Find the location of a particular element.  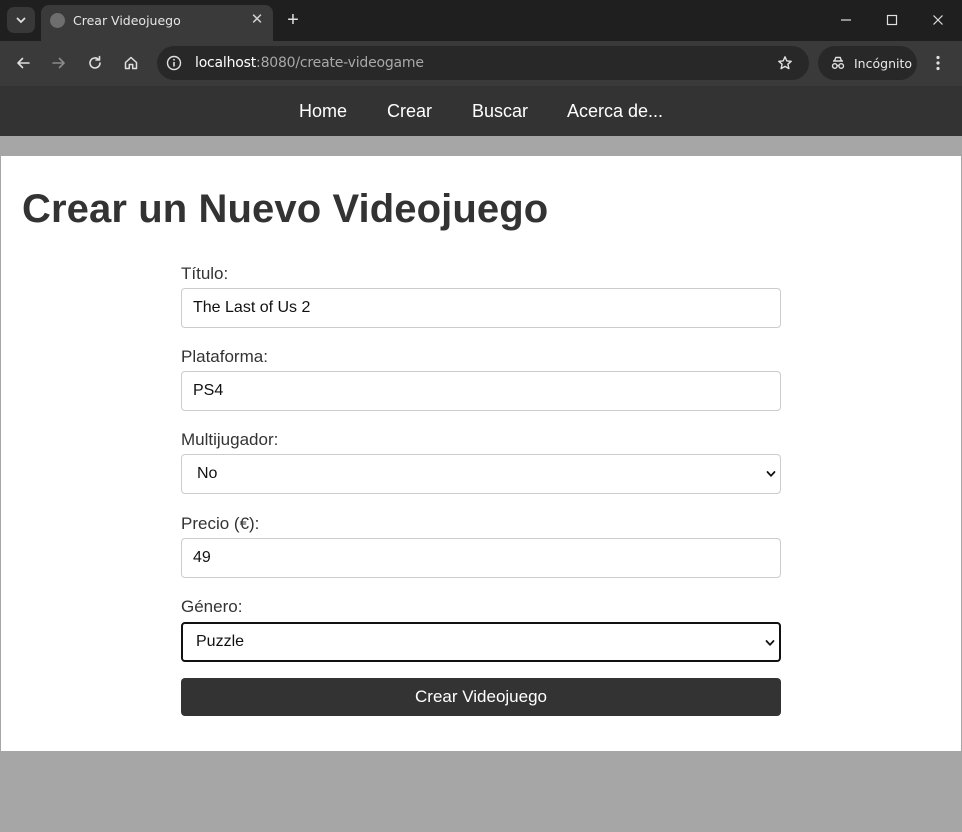

multijugador-value: No is located at coordinates (207, 473).